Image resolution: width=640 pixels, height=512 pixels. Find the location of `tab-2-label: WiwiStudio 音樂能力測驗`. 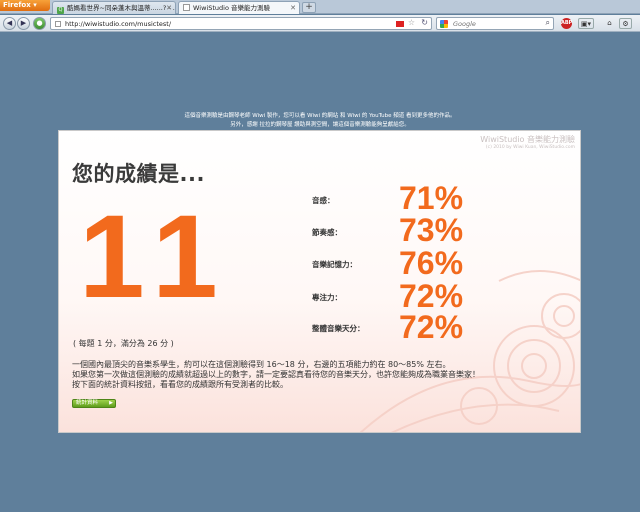

tab-2-label: WiwiStudio 音樂能力測驗 is located at coordinates (231, 8).